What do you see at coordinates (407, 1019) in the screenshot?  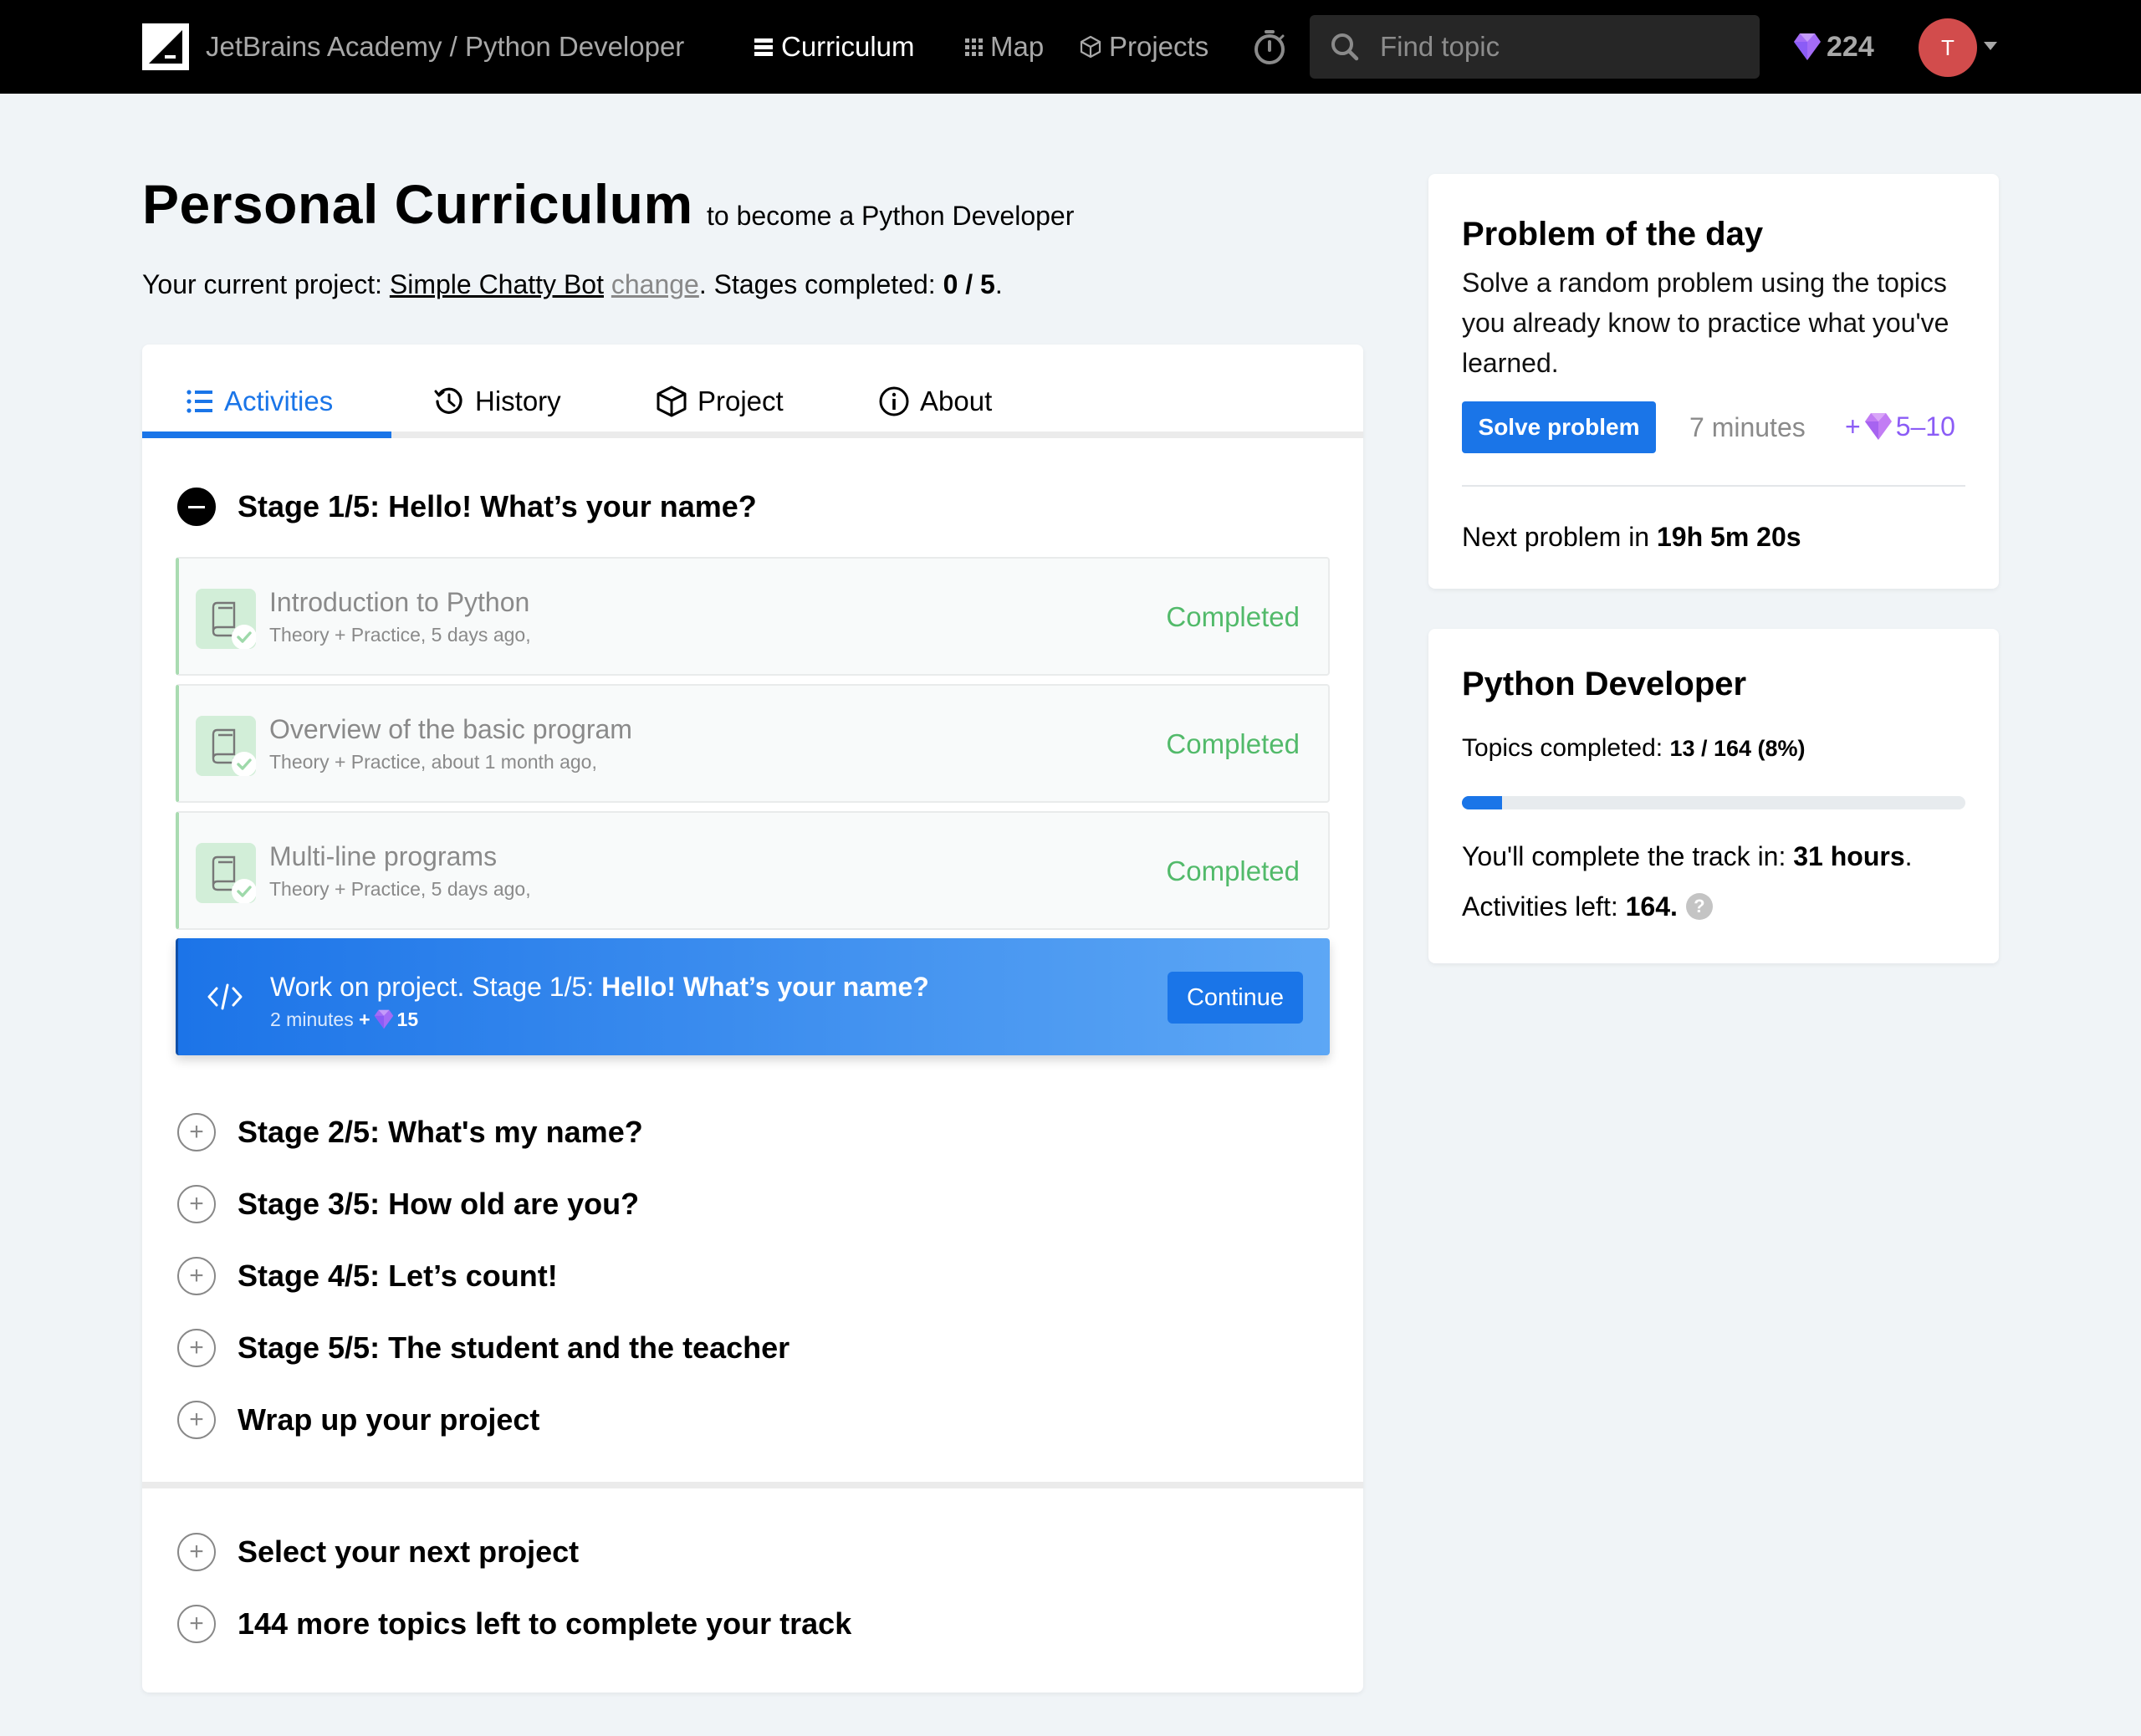 I see `reward-value: 15` at bounding box center [407, 1019].